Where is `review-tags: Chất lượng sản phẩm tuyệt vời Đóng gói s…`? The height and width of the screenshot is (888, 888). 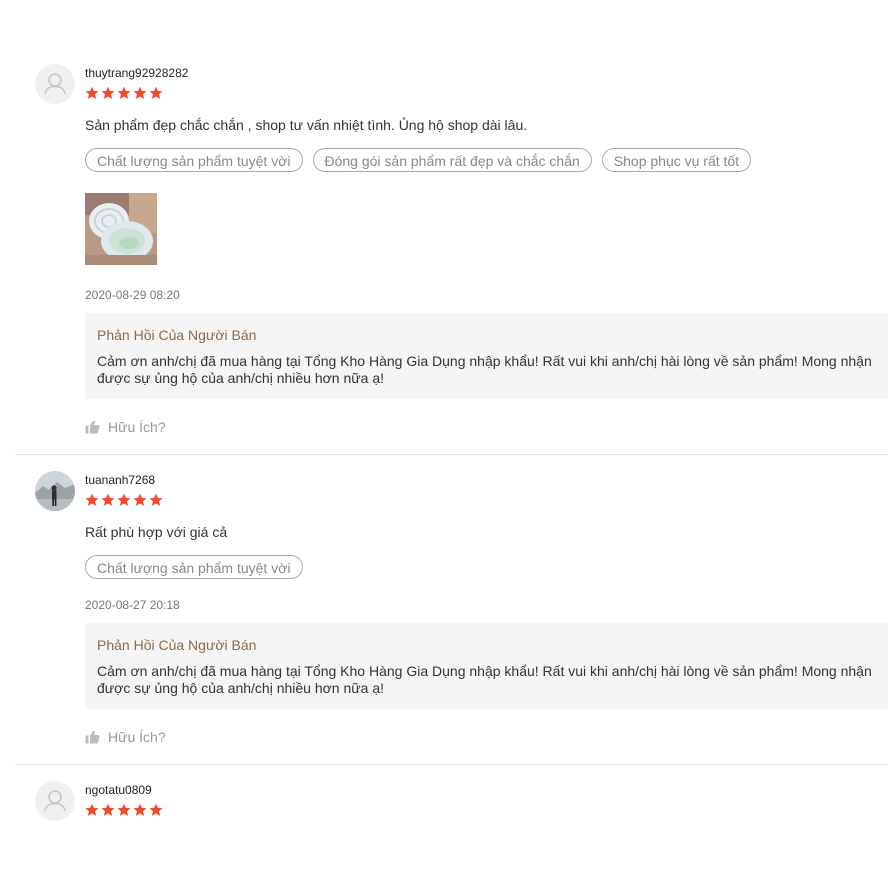 review-tags: Chất lượng sản phẩm tuyệt vời Đóng gói s… is located at coordinates (418, 160).